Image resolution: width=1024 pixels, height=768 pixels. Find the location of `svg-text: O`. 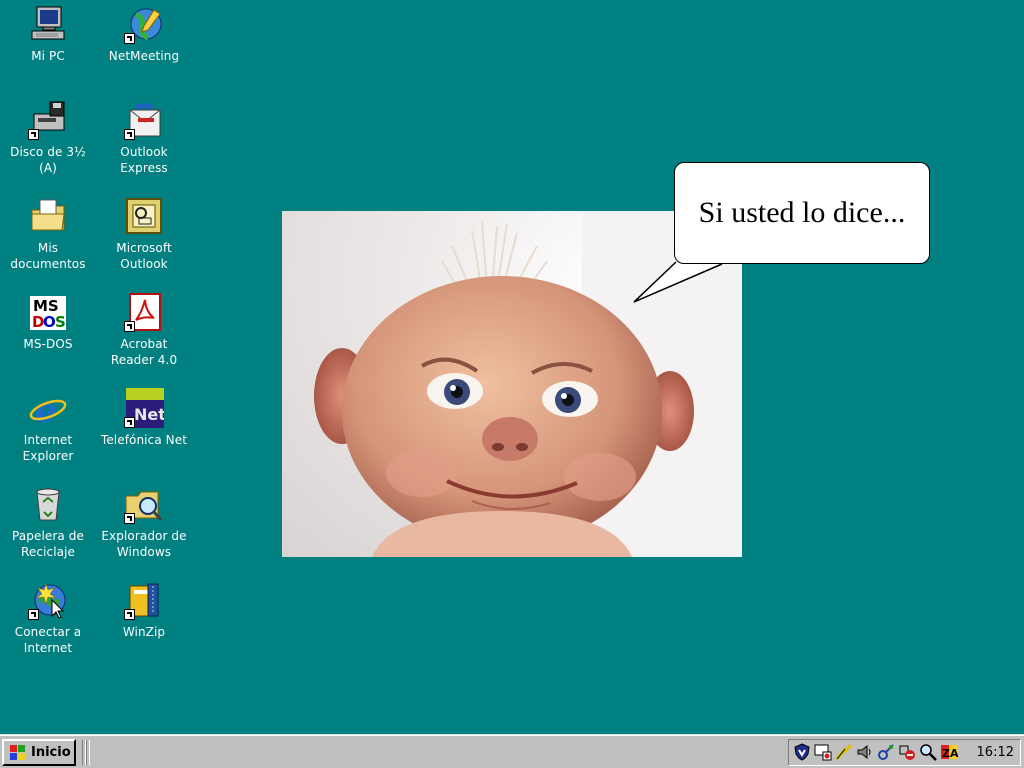

svg-text: O is located at coordinates (49, 322).